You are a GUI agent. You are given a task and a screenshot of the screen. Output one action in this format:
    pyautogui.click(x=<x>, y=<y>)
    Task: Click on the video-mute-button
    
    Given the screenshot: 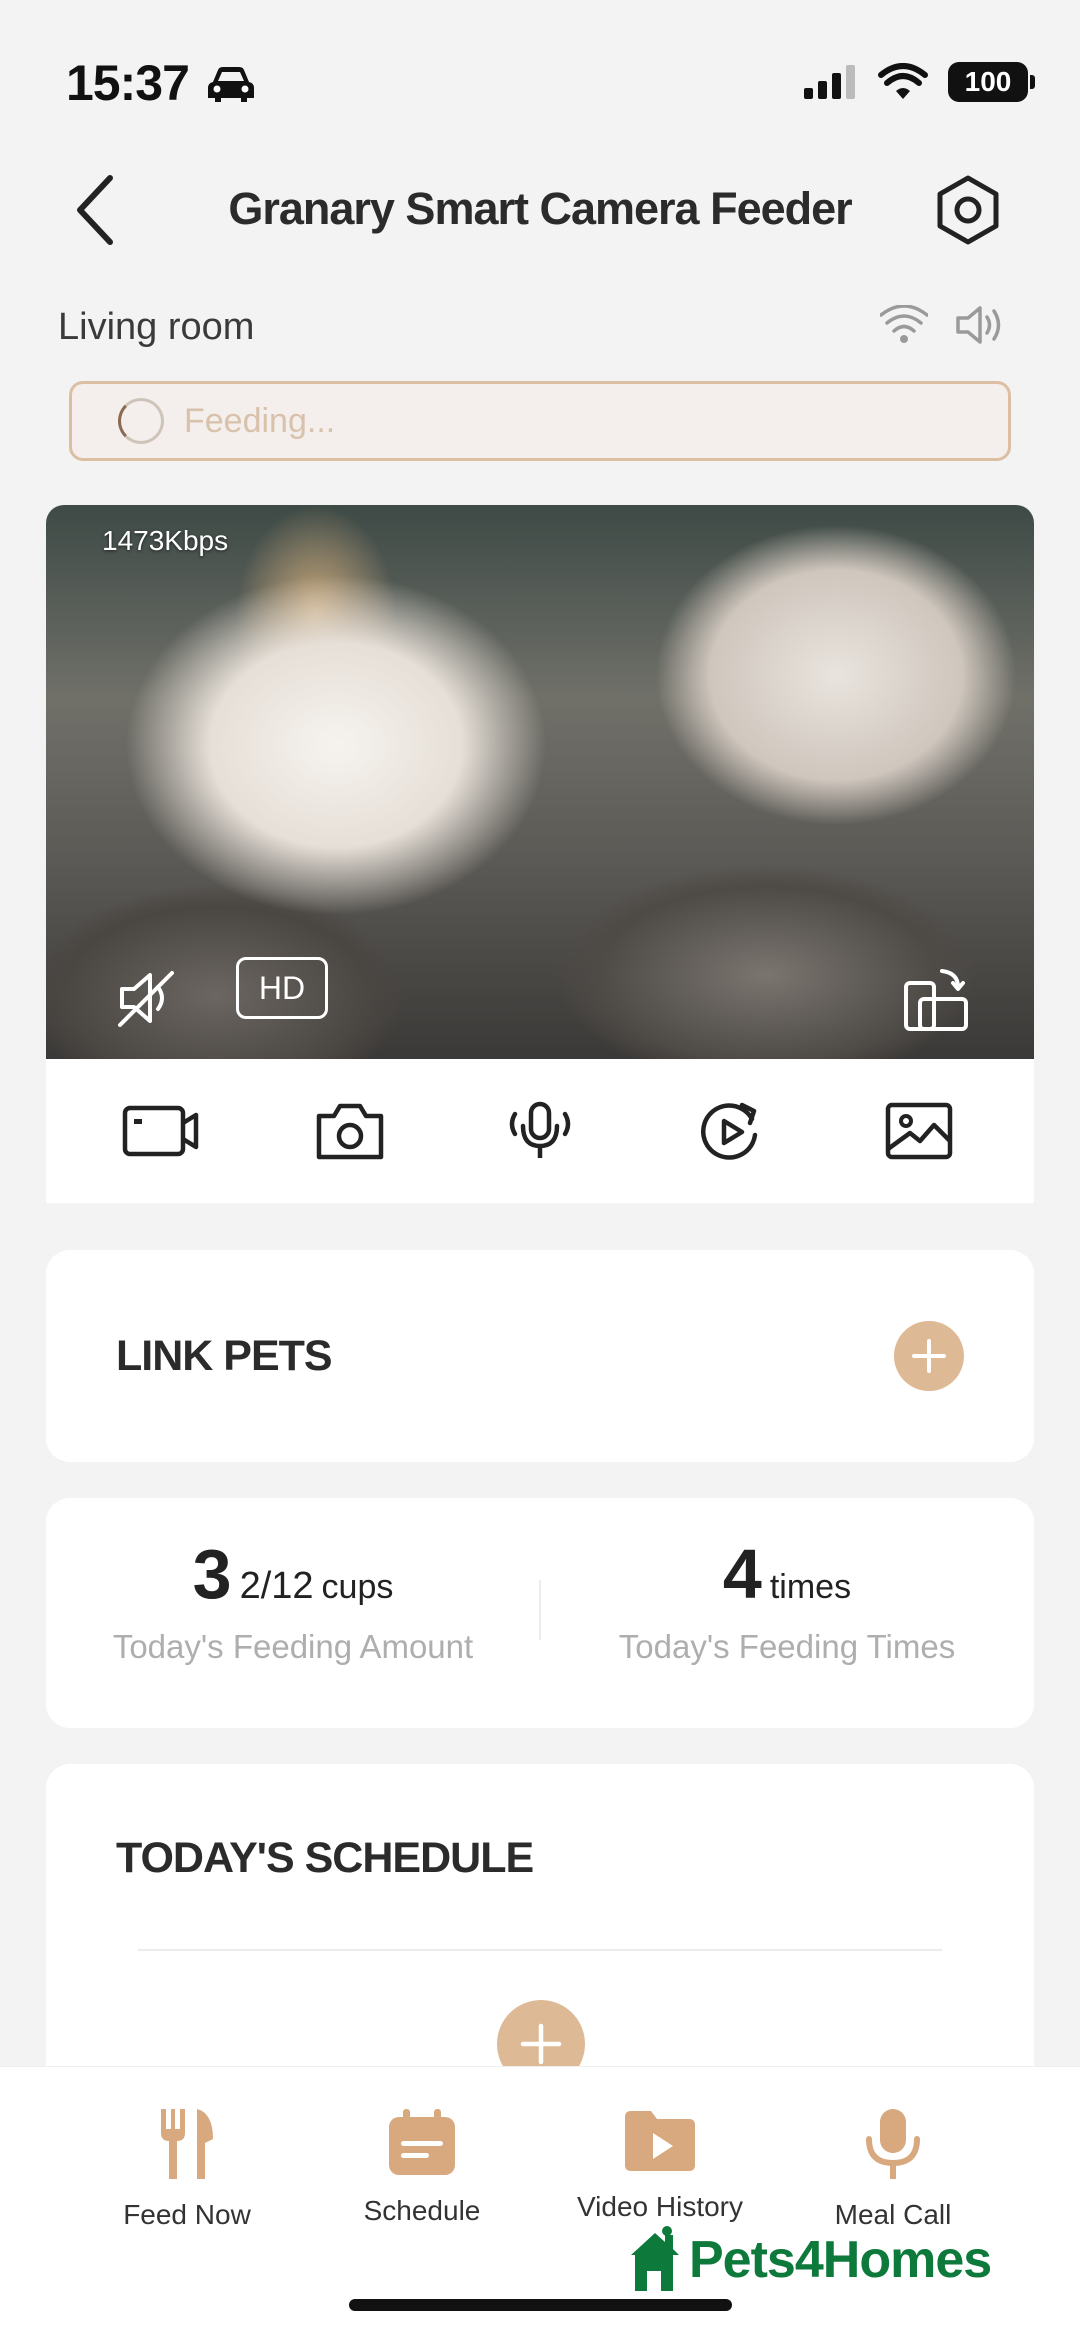 What is the action you would take?
    pyautogui.click(x=147, y=998)
    